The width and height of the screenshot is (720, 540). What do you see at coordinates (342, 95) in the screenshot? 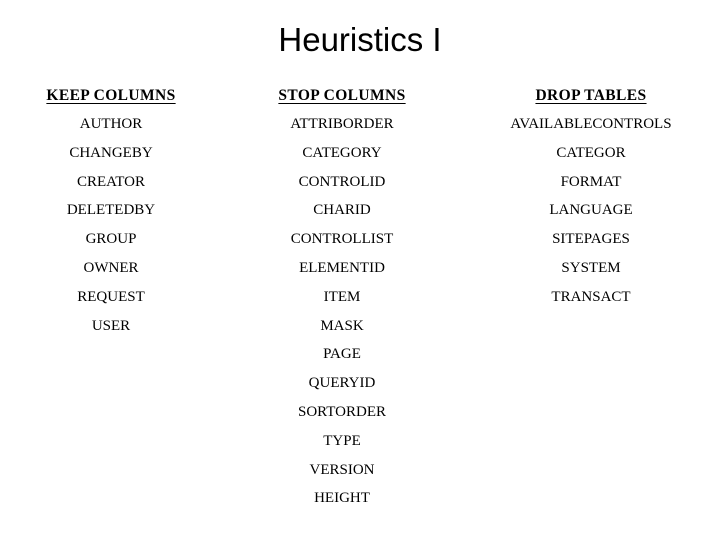
I see `column-header-stop-columns: STOP COLUMNS` at bounding box center [342, 95].